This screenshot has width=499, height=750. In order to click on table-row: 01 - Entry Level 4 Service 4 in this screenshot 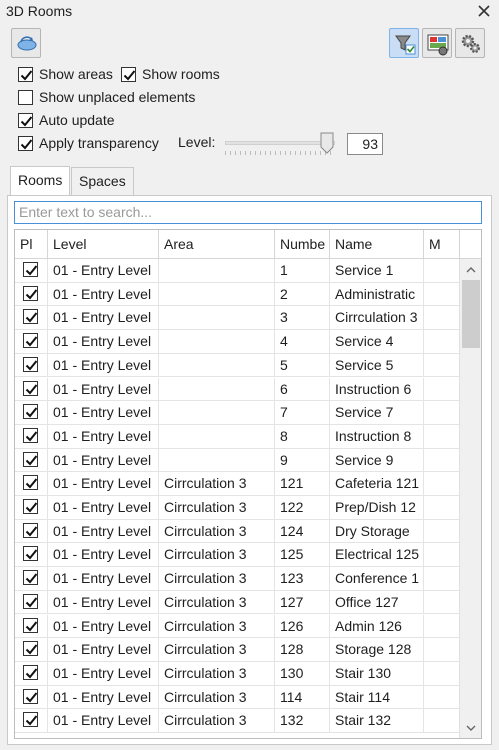, I will do `click(237, 342)`.